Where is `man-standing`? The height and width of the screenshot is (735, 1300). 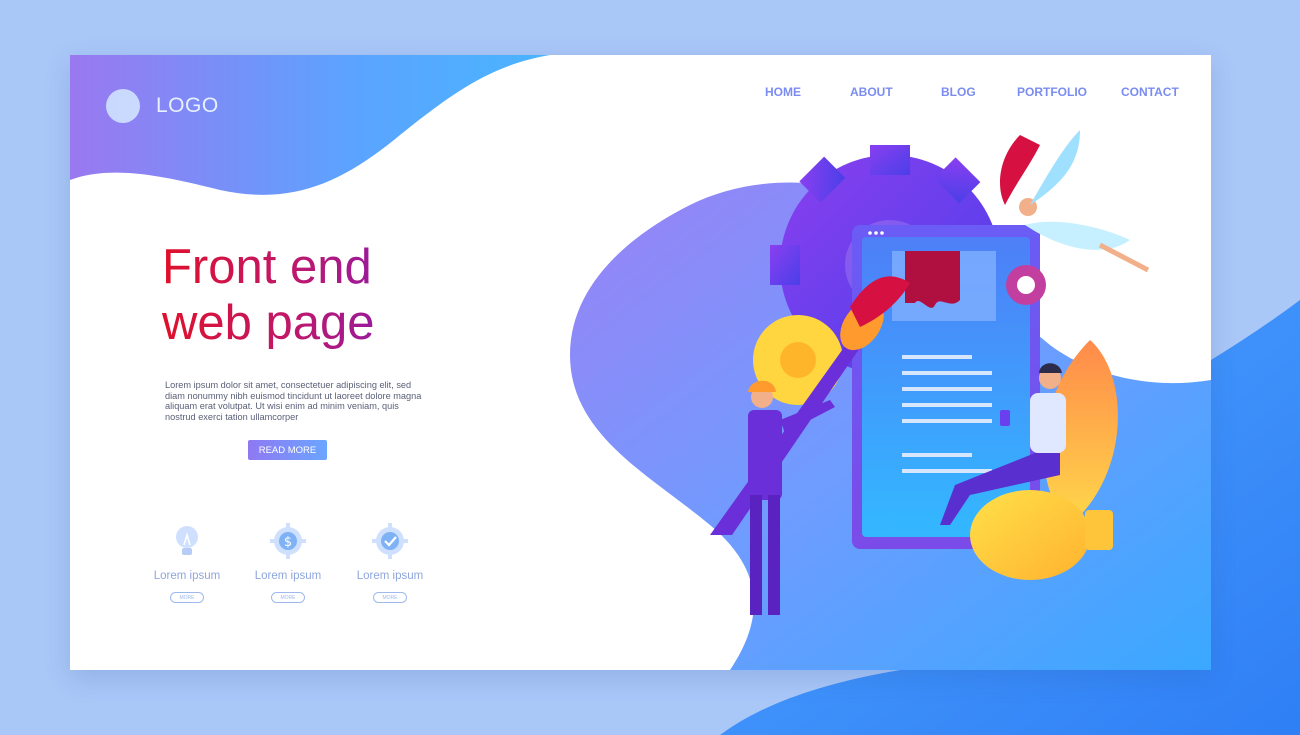
man-standing is located at coordinates (791, 497).